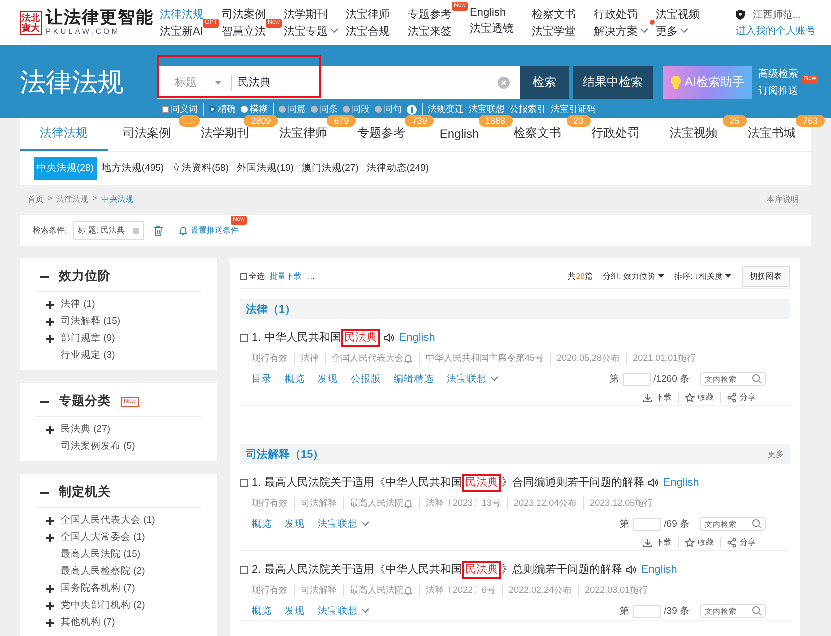 This screenshot has height=636, width=831. Describe the element at coordinates (108, 520) in the screenshot. I see `filter-item: 全国人民代表大会 (1)` at that location.